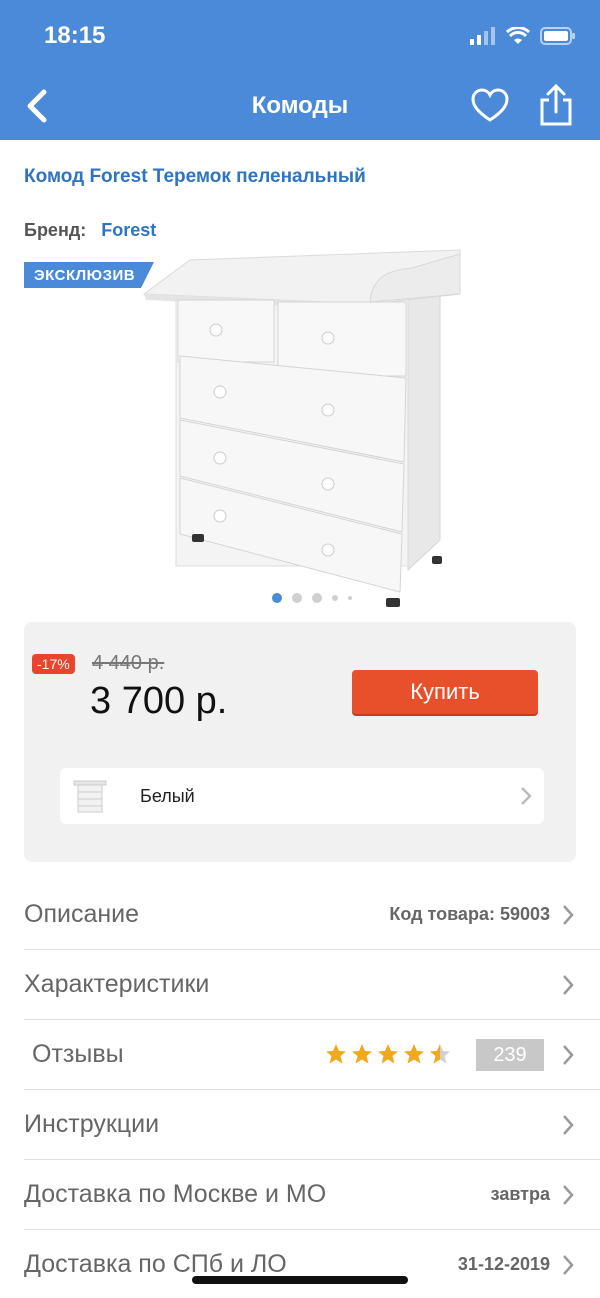  What do you see at coordinates (300, 1280) in the screenshot?
I see `home-indicator` at bounding box center [300, 1280].